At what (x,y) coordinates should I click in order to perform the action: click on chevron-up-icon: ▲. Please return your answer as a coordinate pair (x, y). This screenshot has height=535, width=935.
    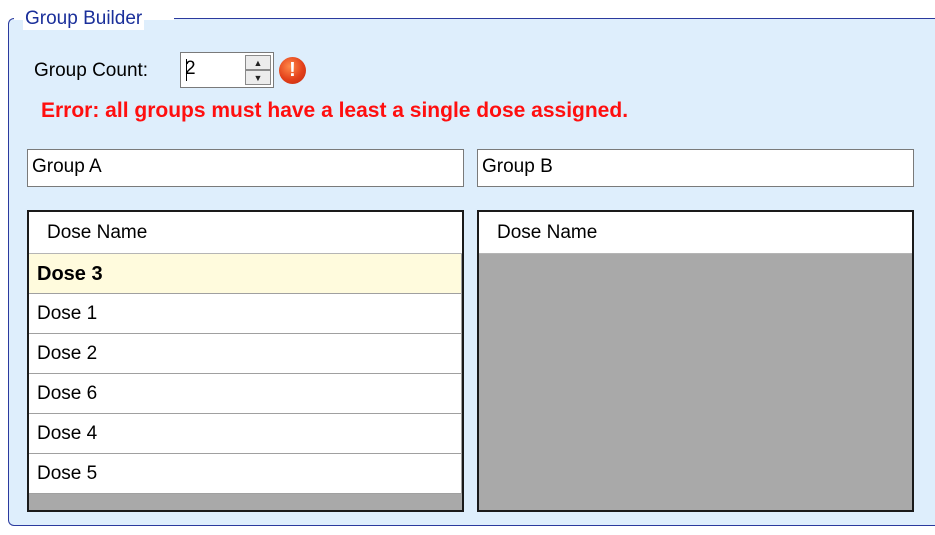
    Looking at the image, I should click on (258, 62).